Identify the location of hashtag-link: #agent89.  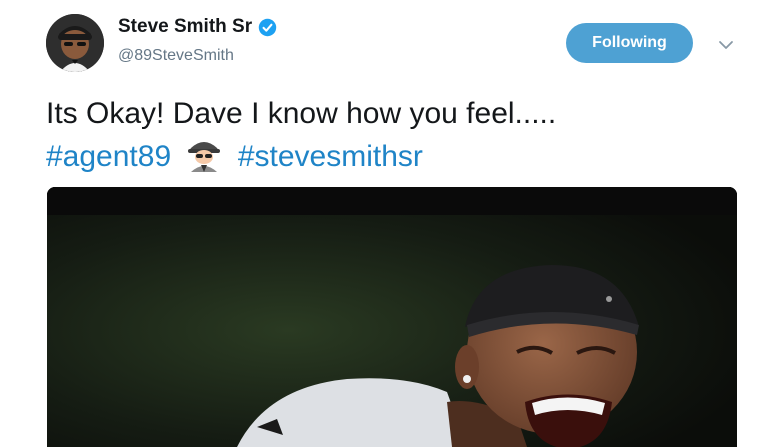
(108, 156).